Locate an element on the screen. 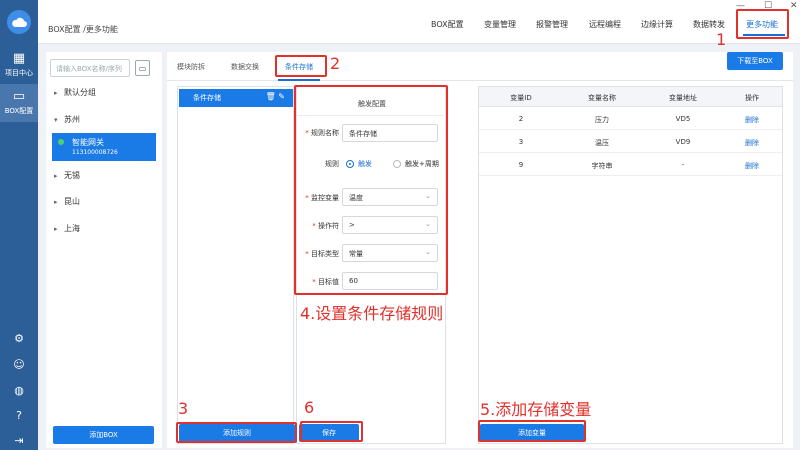 This screenshot has height=450, width=800. cell-var-name: 压力 is located at coordinates (602, 120).